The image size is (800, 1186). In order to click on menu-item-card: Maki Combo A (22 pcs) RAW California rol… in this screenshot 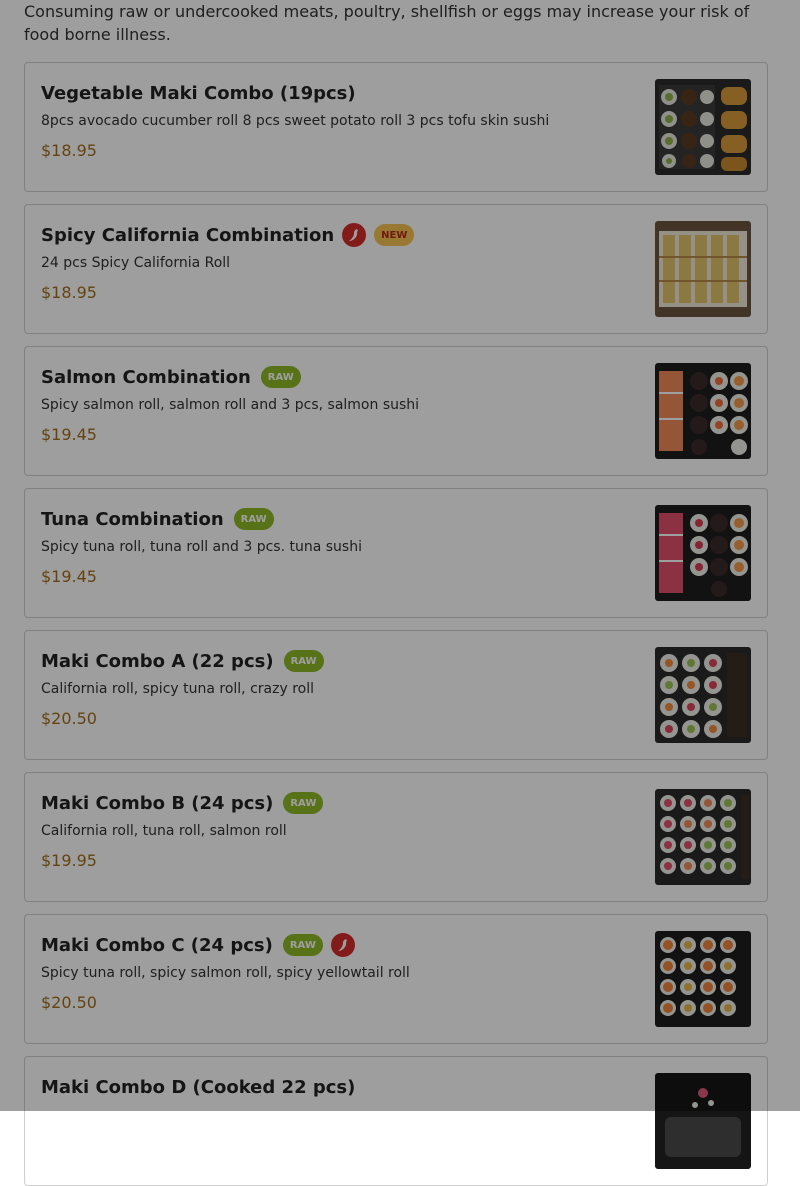, I will do `click(396, 695)`.